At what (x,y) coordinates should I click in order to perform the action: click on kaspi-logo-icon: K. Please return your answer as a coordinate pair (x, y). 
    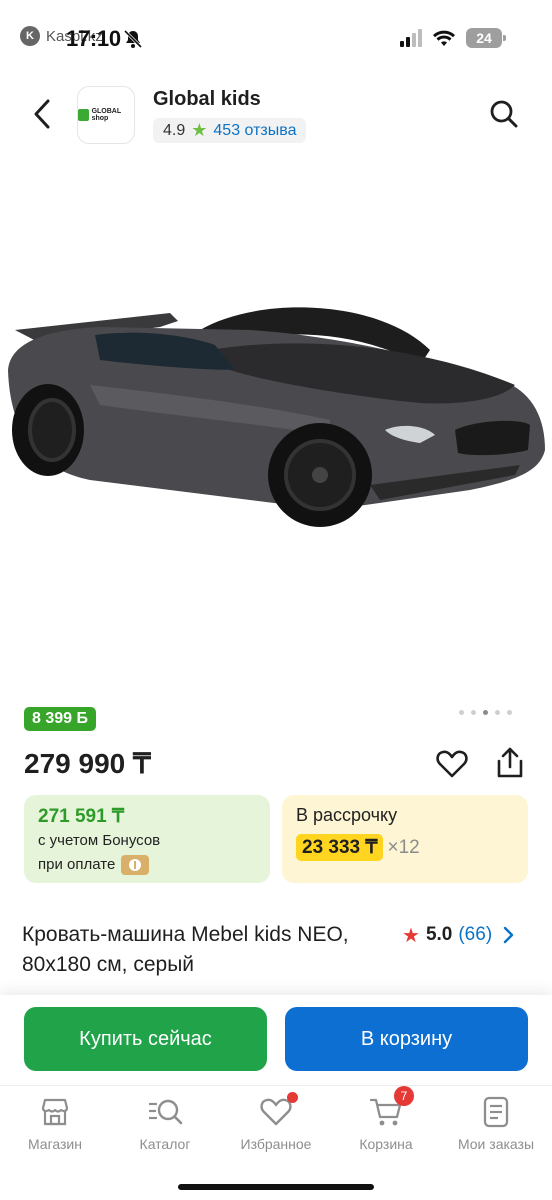
    Looking at the image, I should click on (30, 36).